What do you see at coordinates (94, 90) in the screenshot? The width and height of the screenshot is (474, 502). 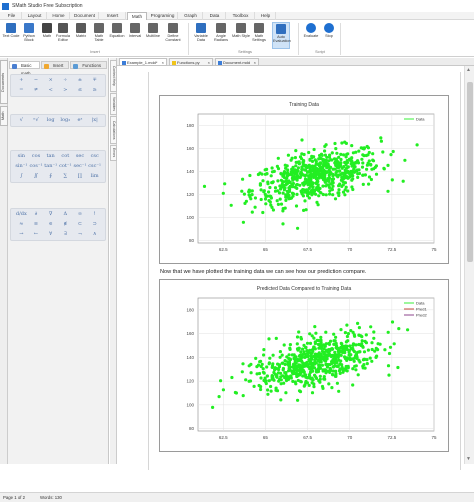 I see `symbol-button: ≥` at bounding box center [94, 90].